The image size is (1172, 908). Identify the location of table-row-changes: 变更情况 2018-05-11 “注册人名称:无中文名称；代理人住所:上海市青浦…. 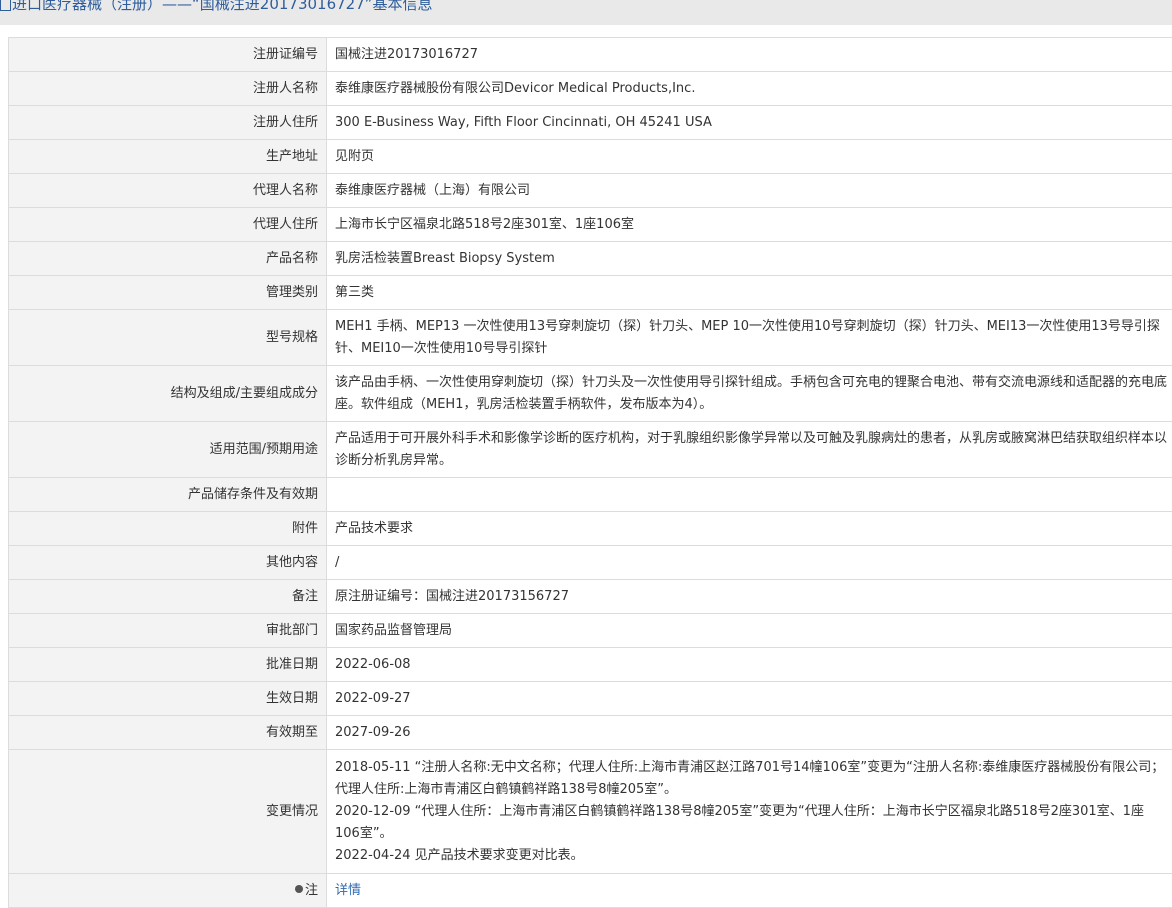
(590, 812).